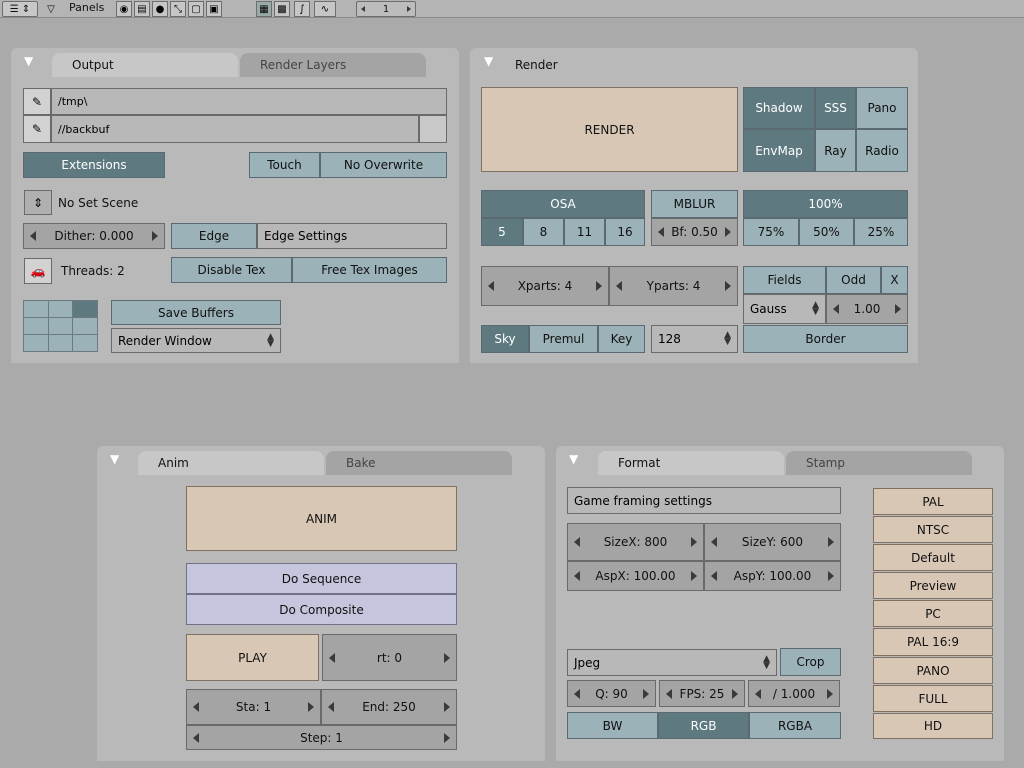  What do you see at coordinates (231, 270) in the screenshot?
I see `disable-tex-toggle: Disable Tex` at bounding box center [231, 270].